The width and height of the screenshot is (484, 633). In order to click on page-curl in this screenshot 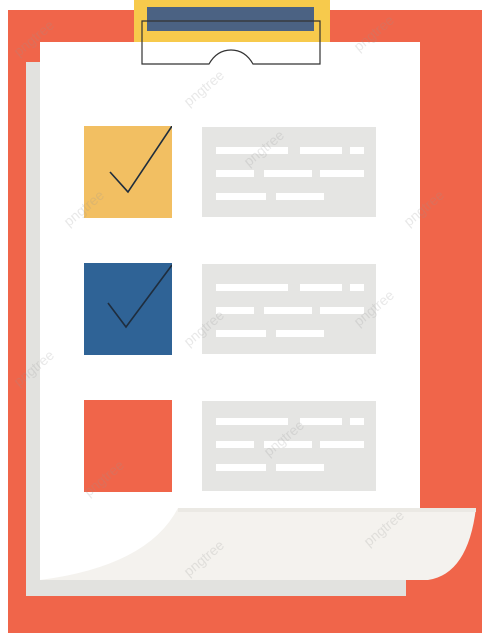, I will do `click(258, 544)`.